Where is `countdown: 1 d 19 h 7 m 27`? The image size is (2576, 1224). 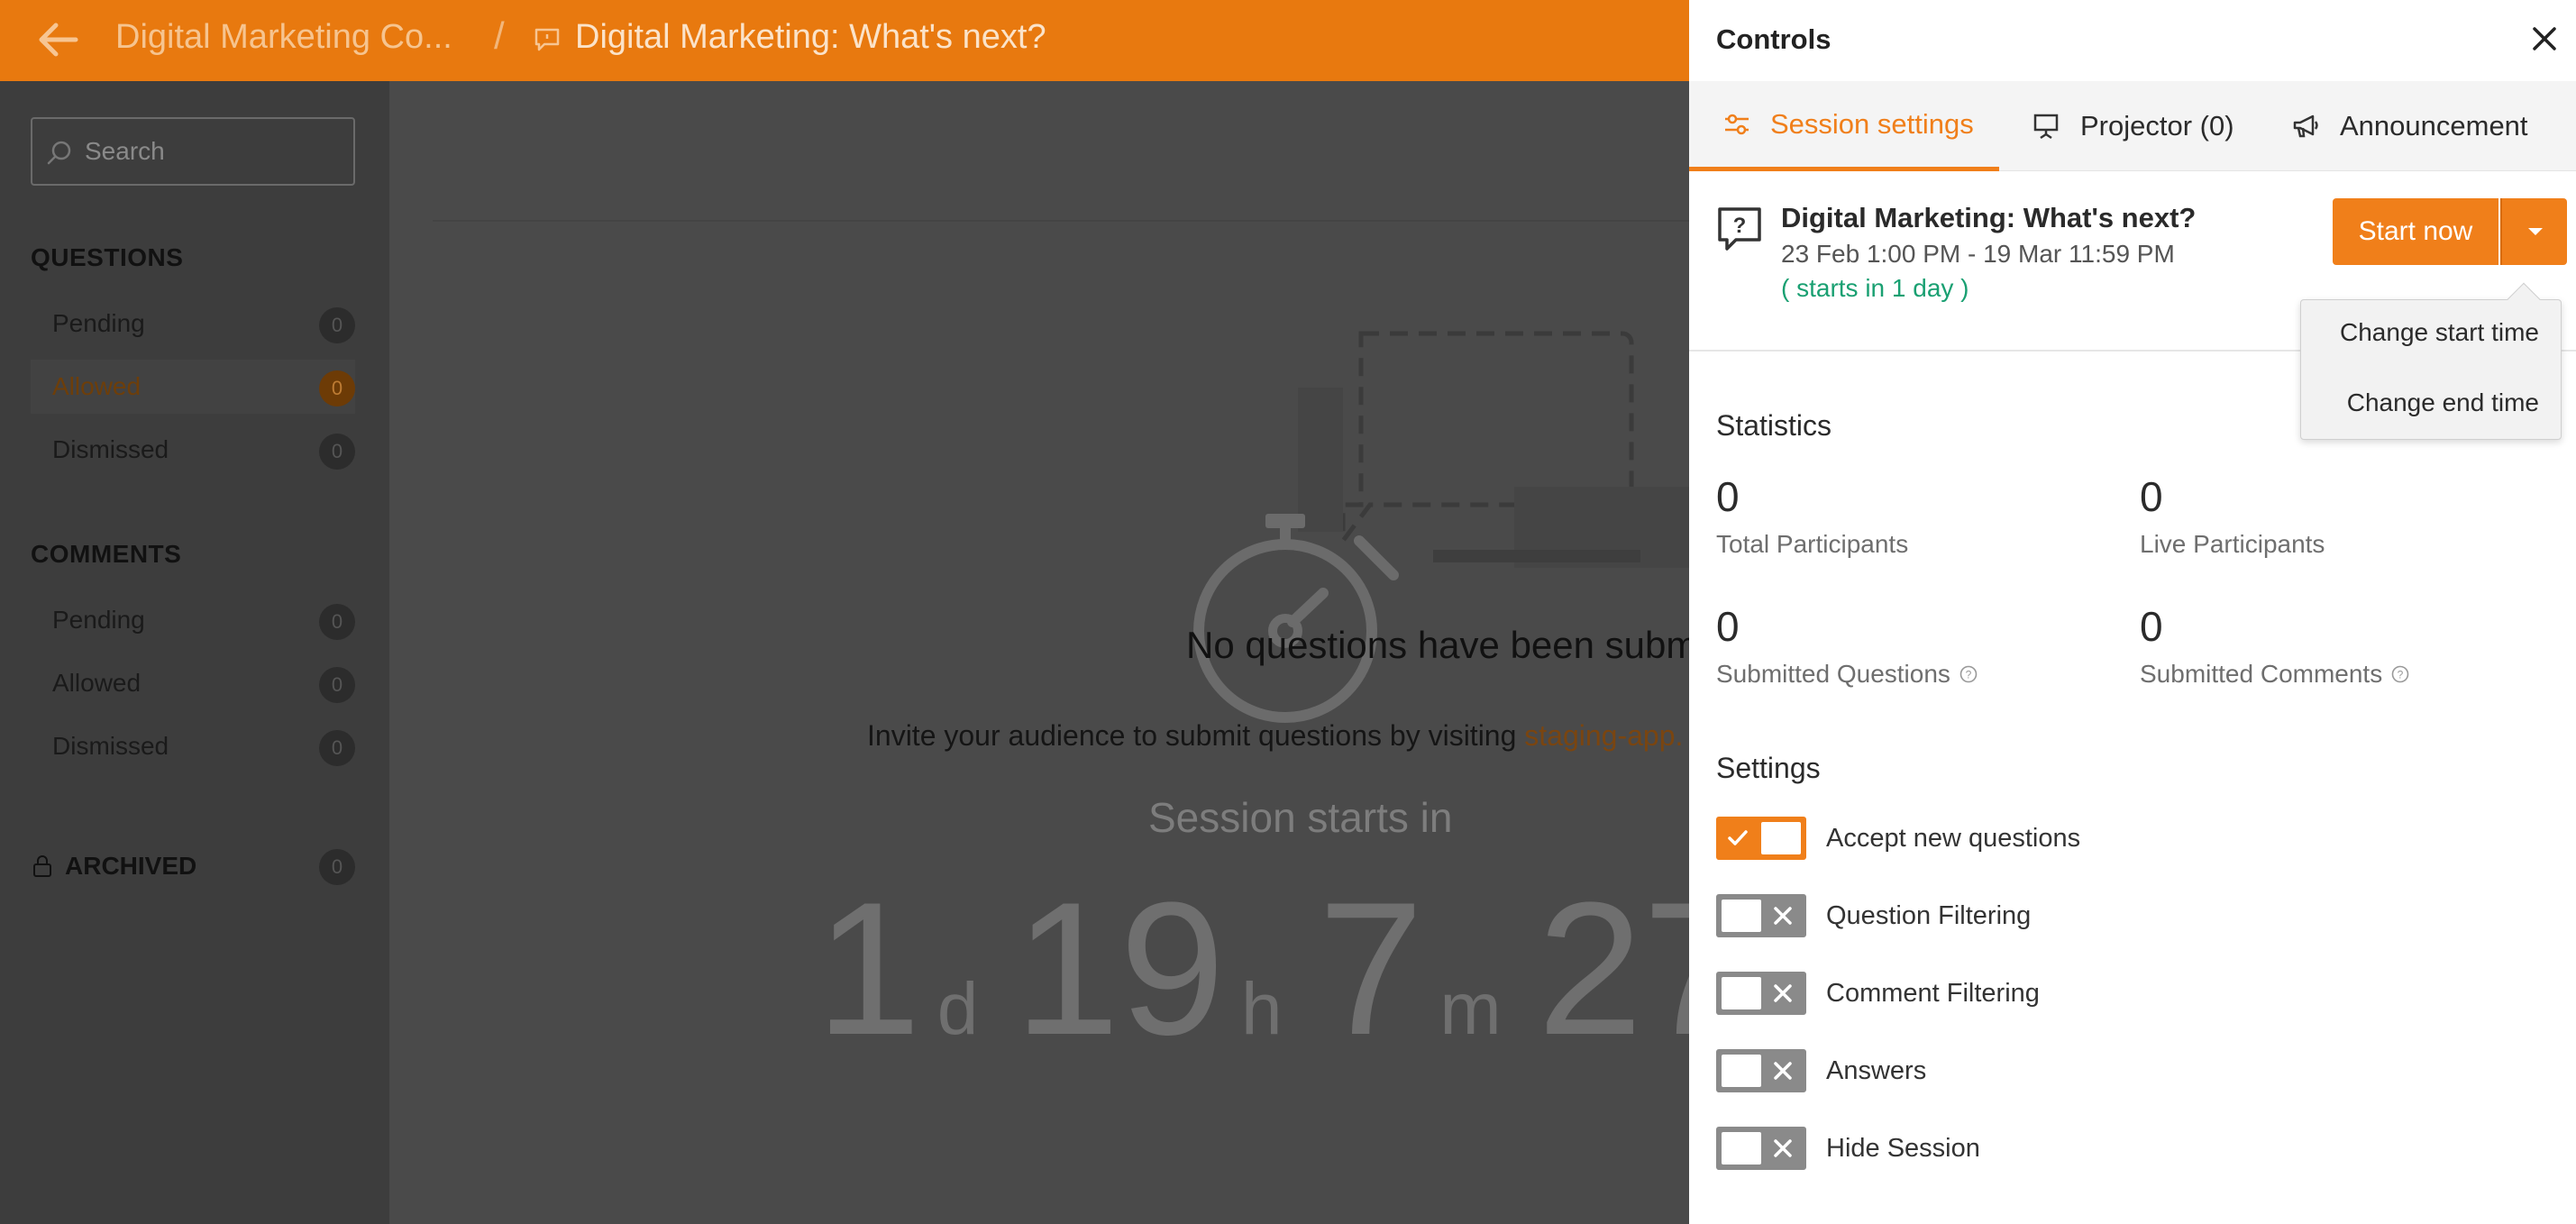
countdown: 1 d 19 h 7 m 27 is located at coordinates (1282, 969).